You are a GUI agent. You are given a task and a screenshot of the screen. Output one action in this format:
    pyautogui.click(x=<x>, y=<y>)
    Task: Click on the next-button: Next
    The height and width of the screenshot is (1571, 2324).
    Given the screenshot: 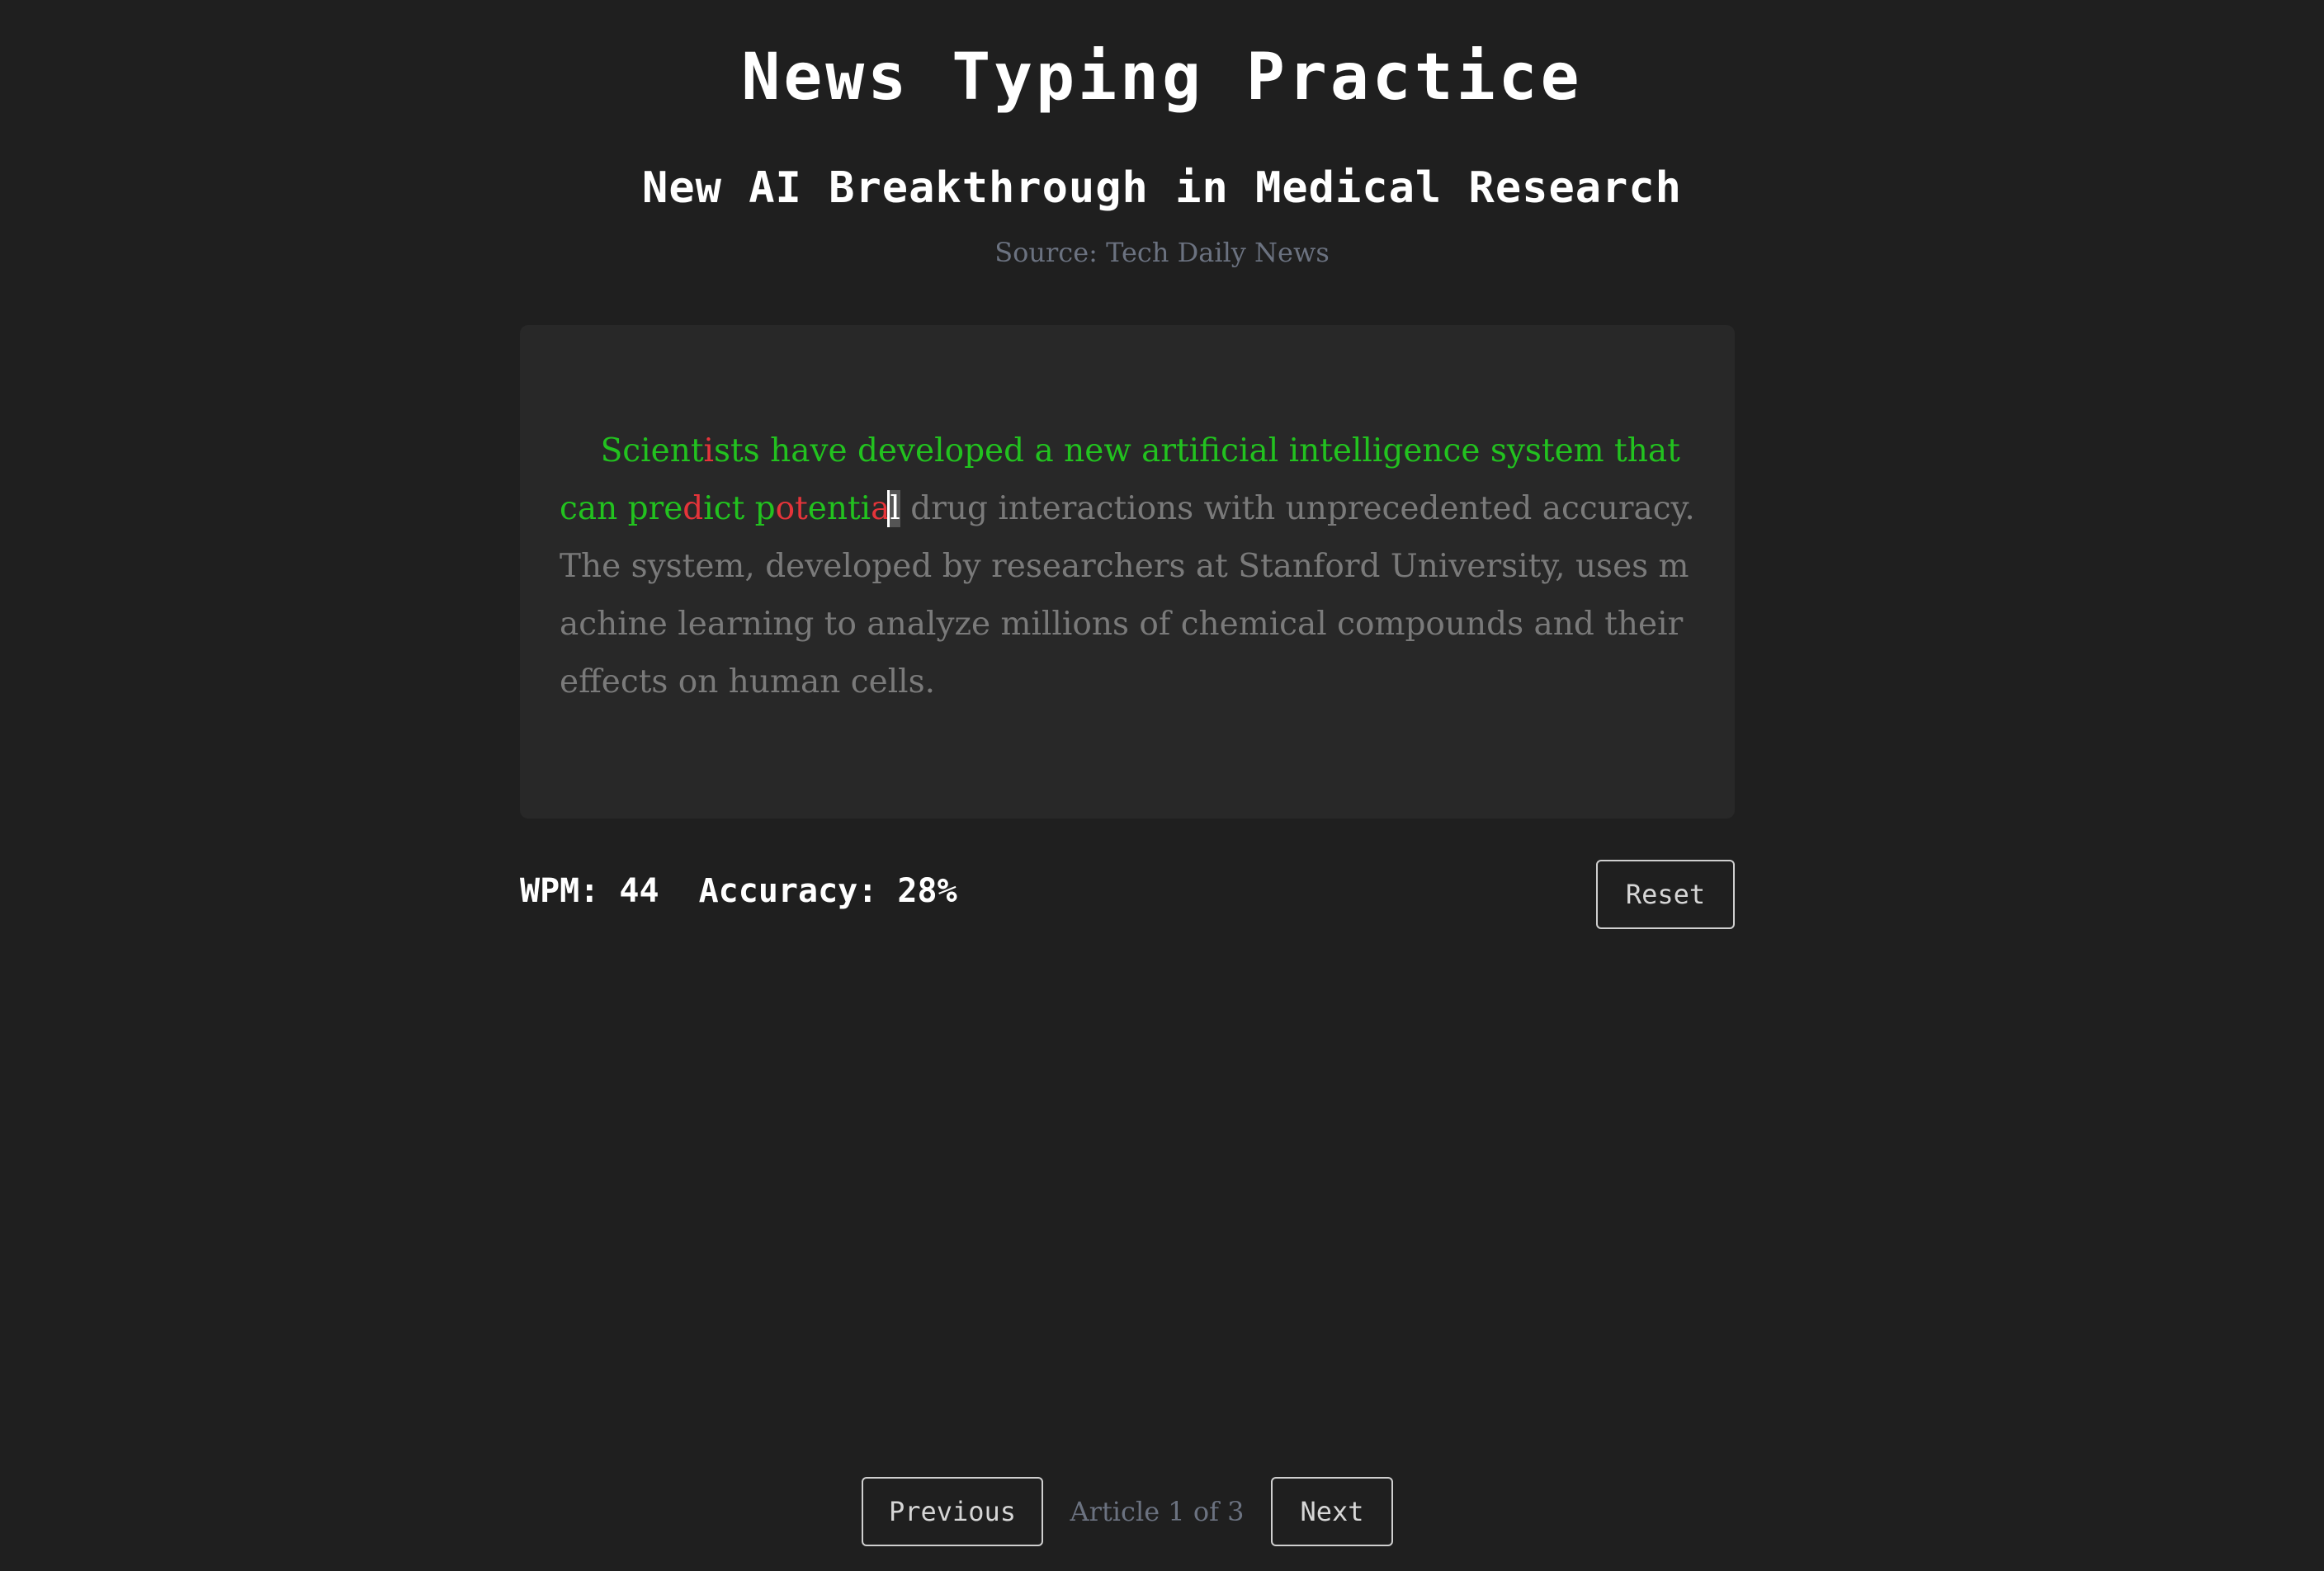 What is the action you would take?
    pyautogui.click(x=1332, y=1511)
    